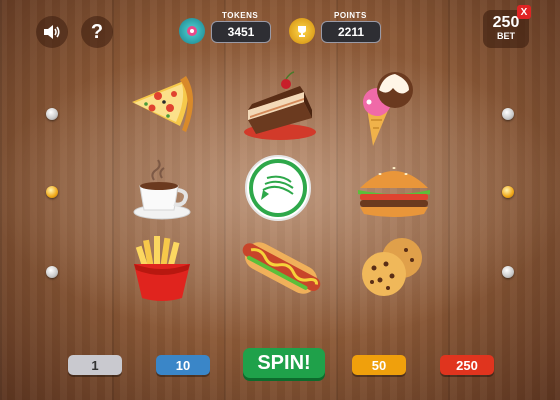  Describe the element at coordinates (278, 188) in the screenshot. I see `wild-green-token-icon` at that location.